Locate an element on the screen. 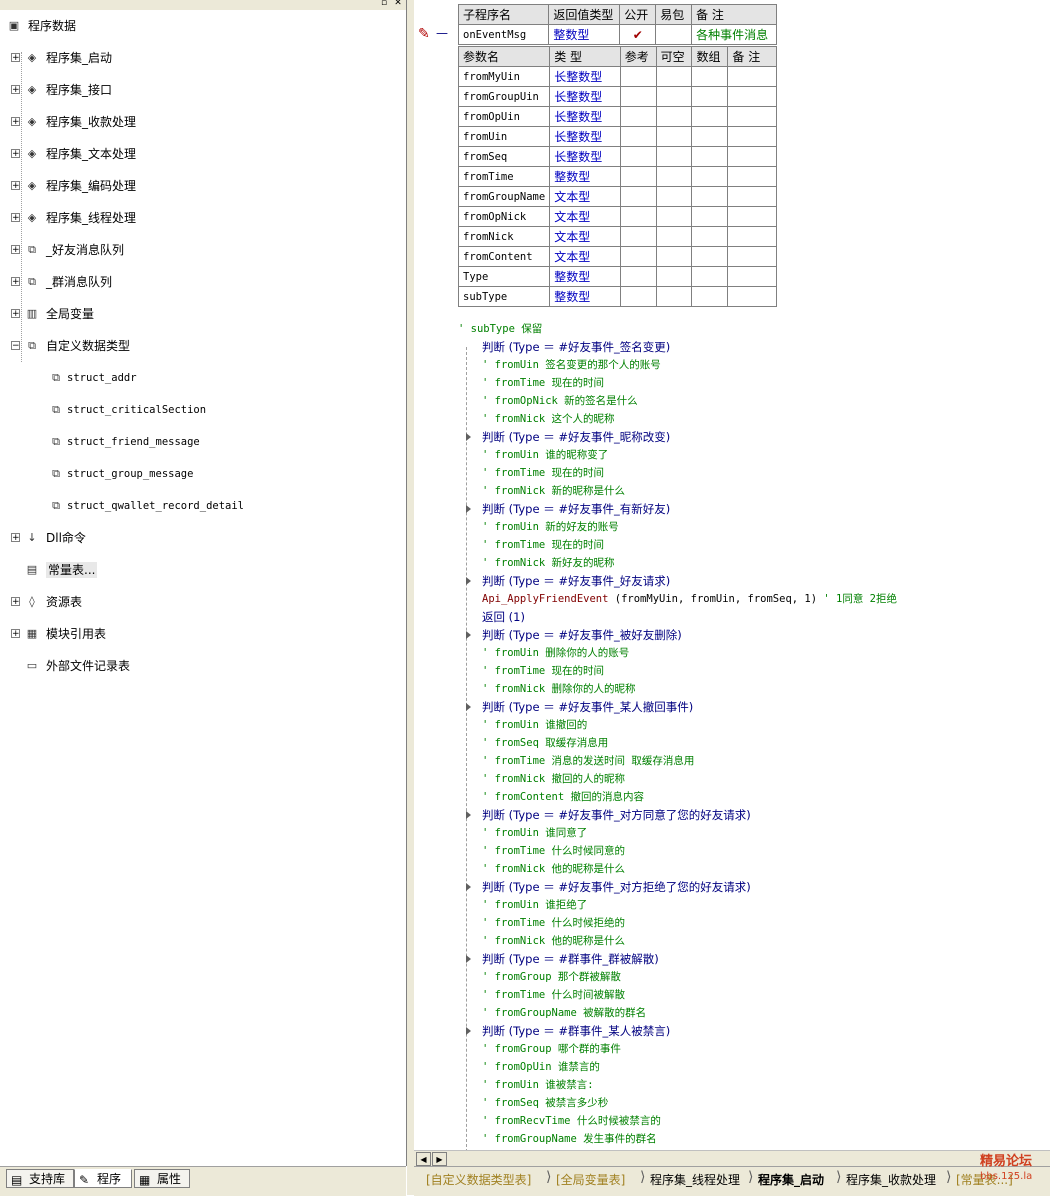 The width and height of the screenshot is (1050, 1196). document-tab: [自定义数据类型表] is located at coordinates (478, 1180).